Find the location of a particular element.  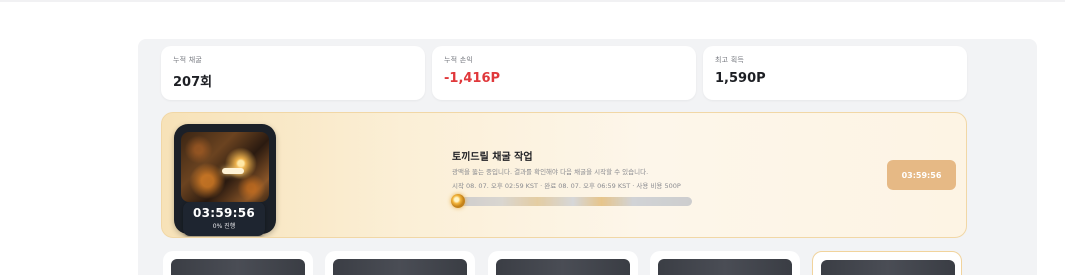

progress-knob-icon is located at coordinates (458, 201).